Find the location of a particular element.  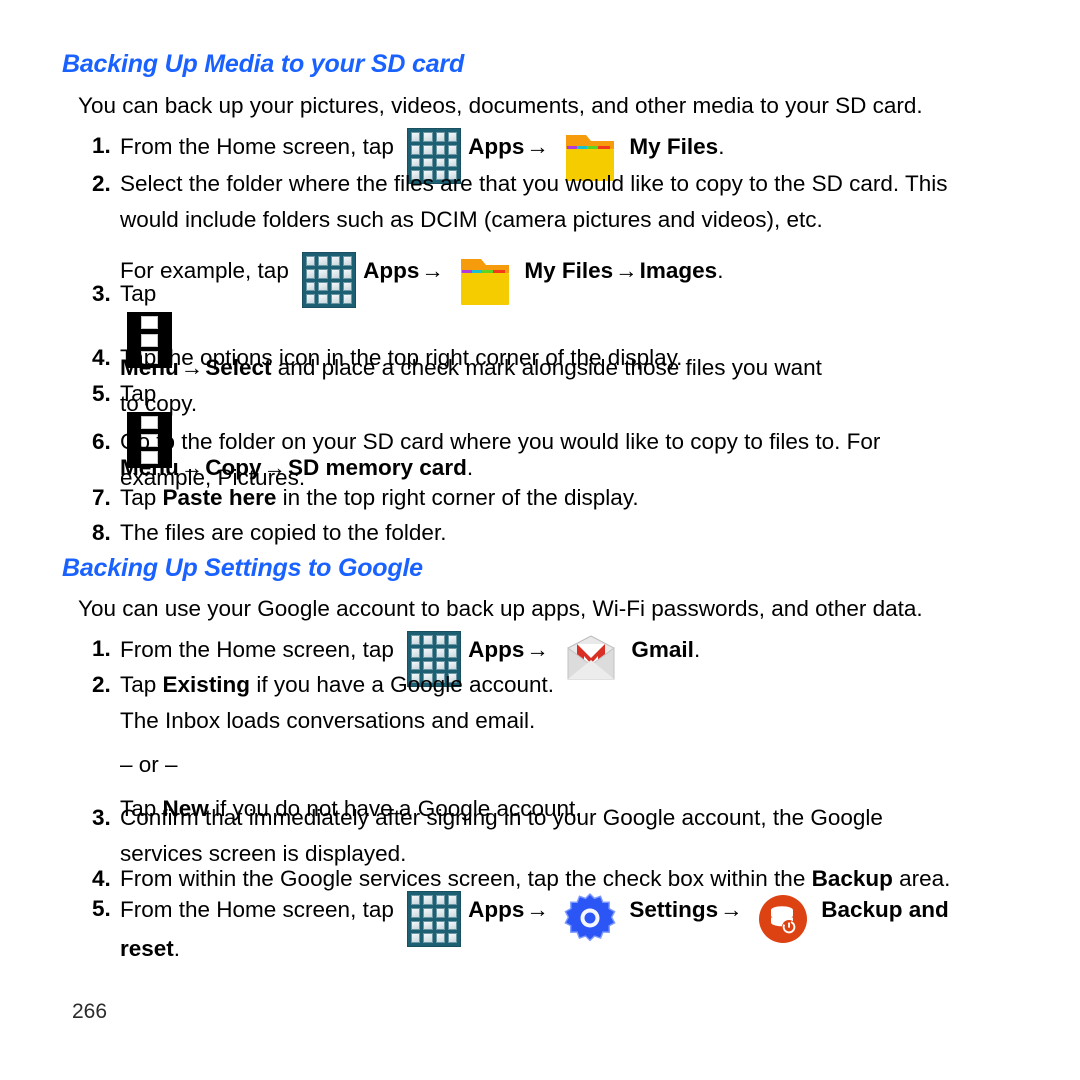

apps-grid-icon is located at coordinates (434, 919).